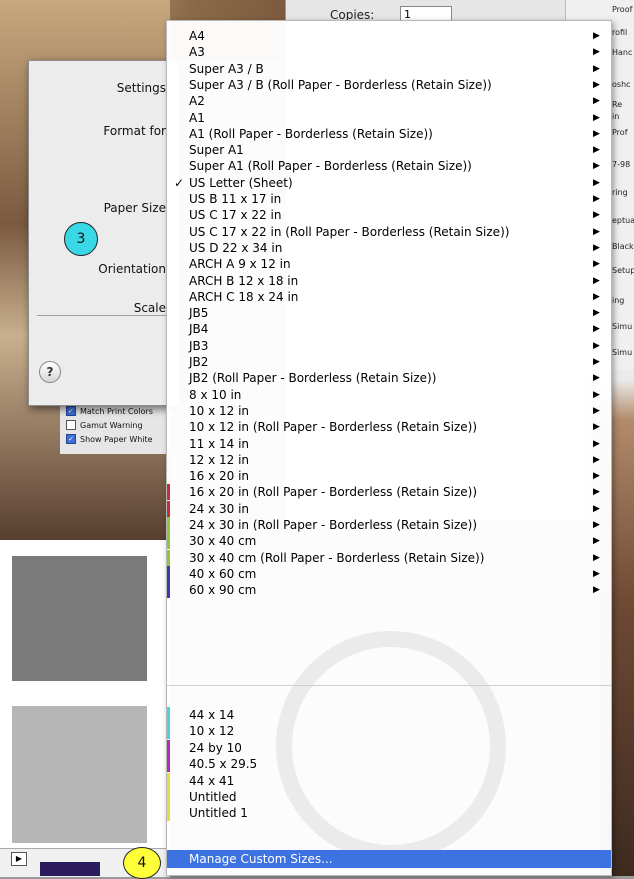  Describe the element at coordinates (620, 132) in the screenshot. I see `proof-panel-text: Prof` at that location.